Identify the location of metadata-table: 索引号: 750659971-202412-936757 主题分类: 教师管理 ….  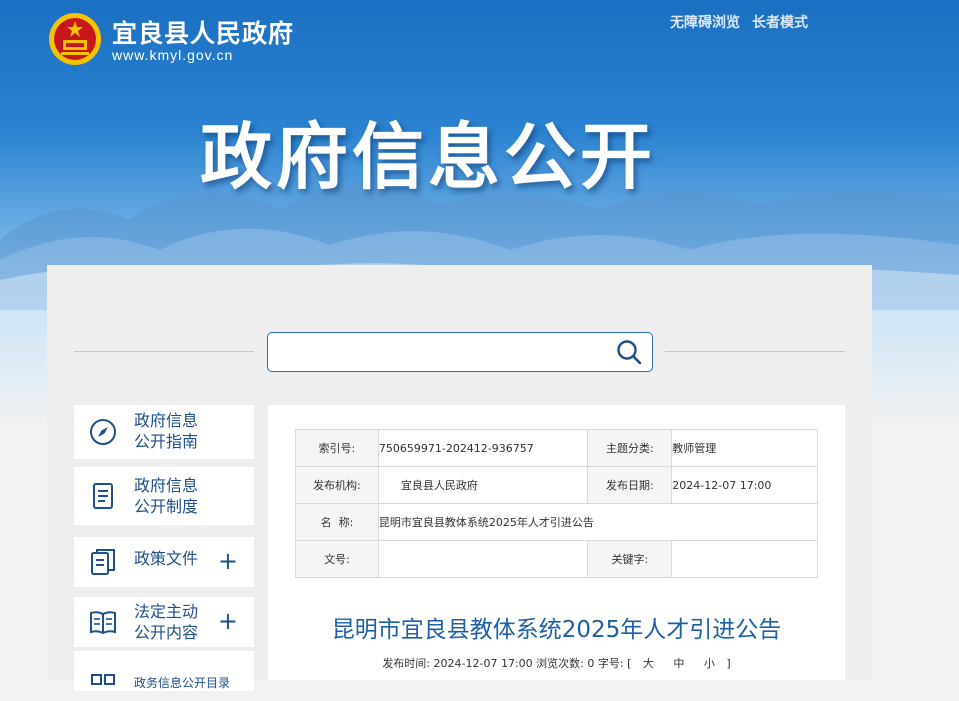
(557, 503).